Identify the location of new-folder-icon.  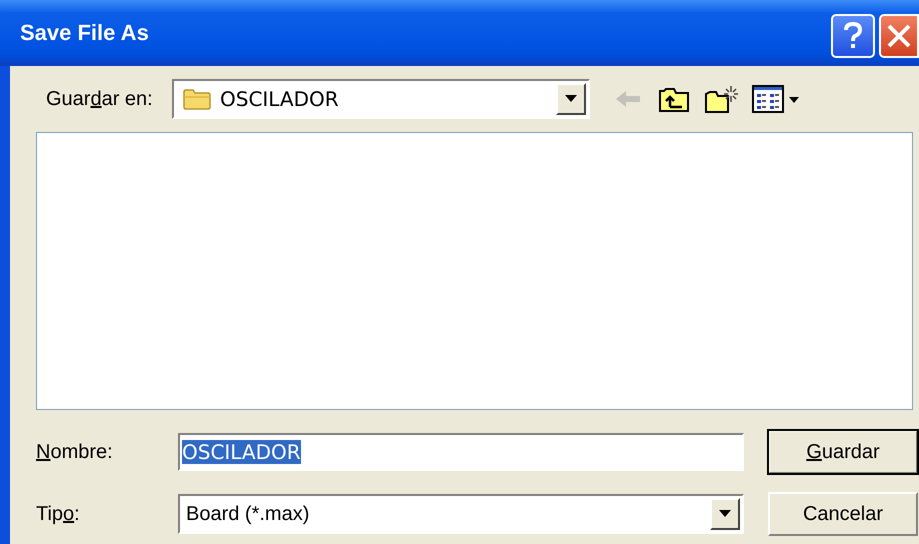
(721, 99).